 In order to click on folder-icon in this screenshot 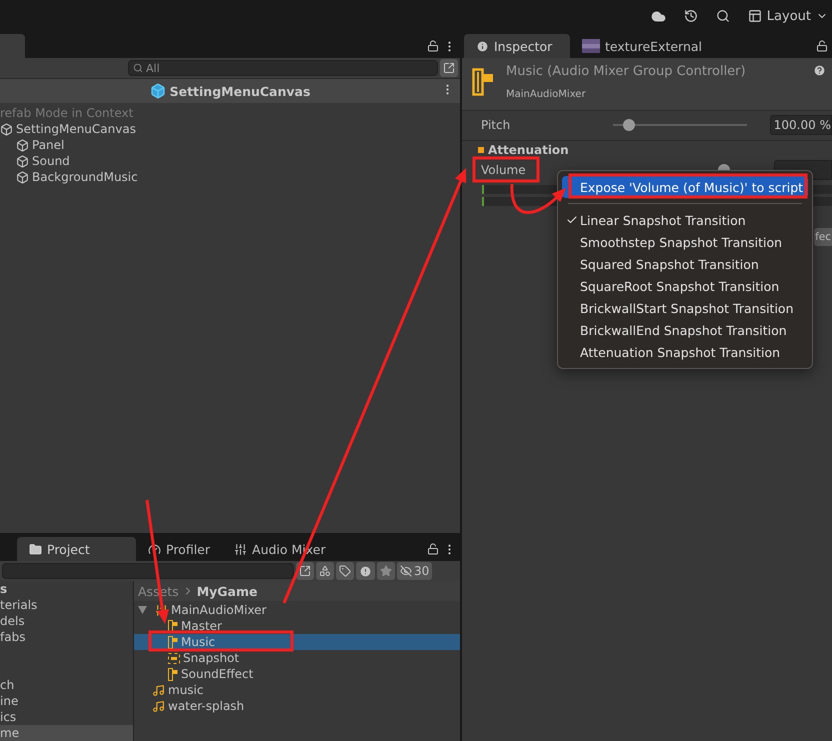, I will do `click(35, 549)`.